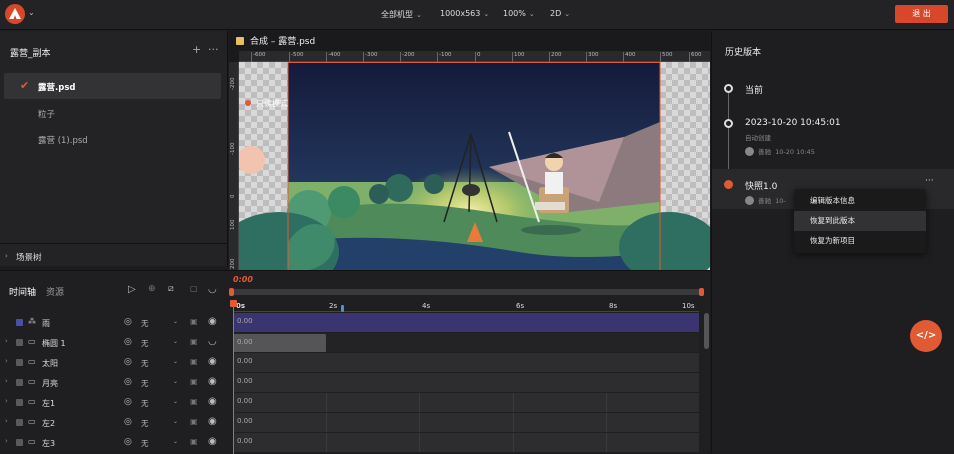  Describe the element at coordinates (233, 377) in the screenshot. I see `playhead` at that location.